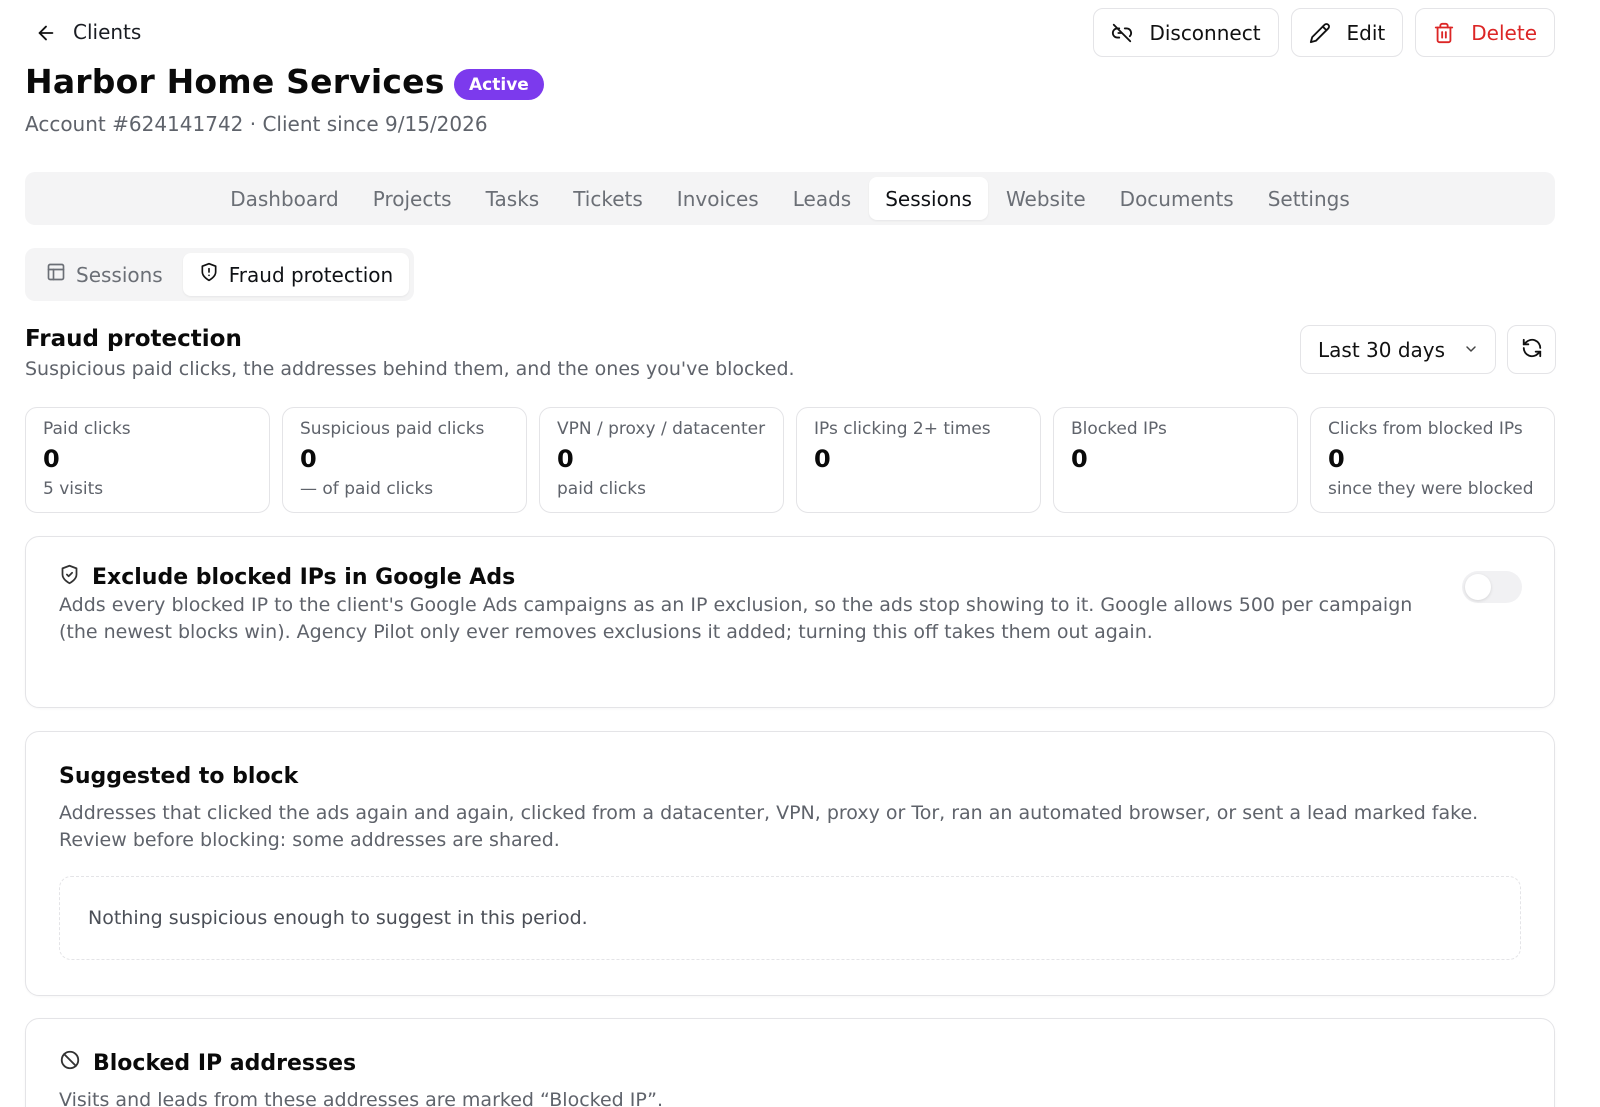 The height and width of the screenshot is (1107, 1600). What do you see at coordinates (1382, 349) in the screenshot?
I see `date-range-value: Last 30 days` at bounding box center [1382, 349].